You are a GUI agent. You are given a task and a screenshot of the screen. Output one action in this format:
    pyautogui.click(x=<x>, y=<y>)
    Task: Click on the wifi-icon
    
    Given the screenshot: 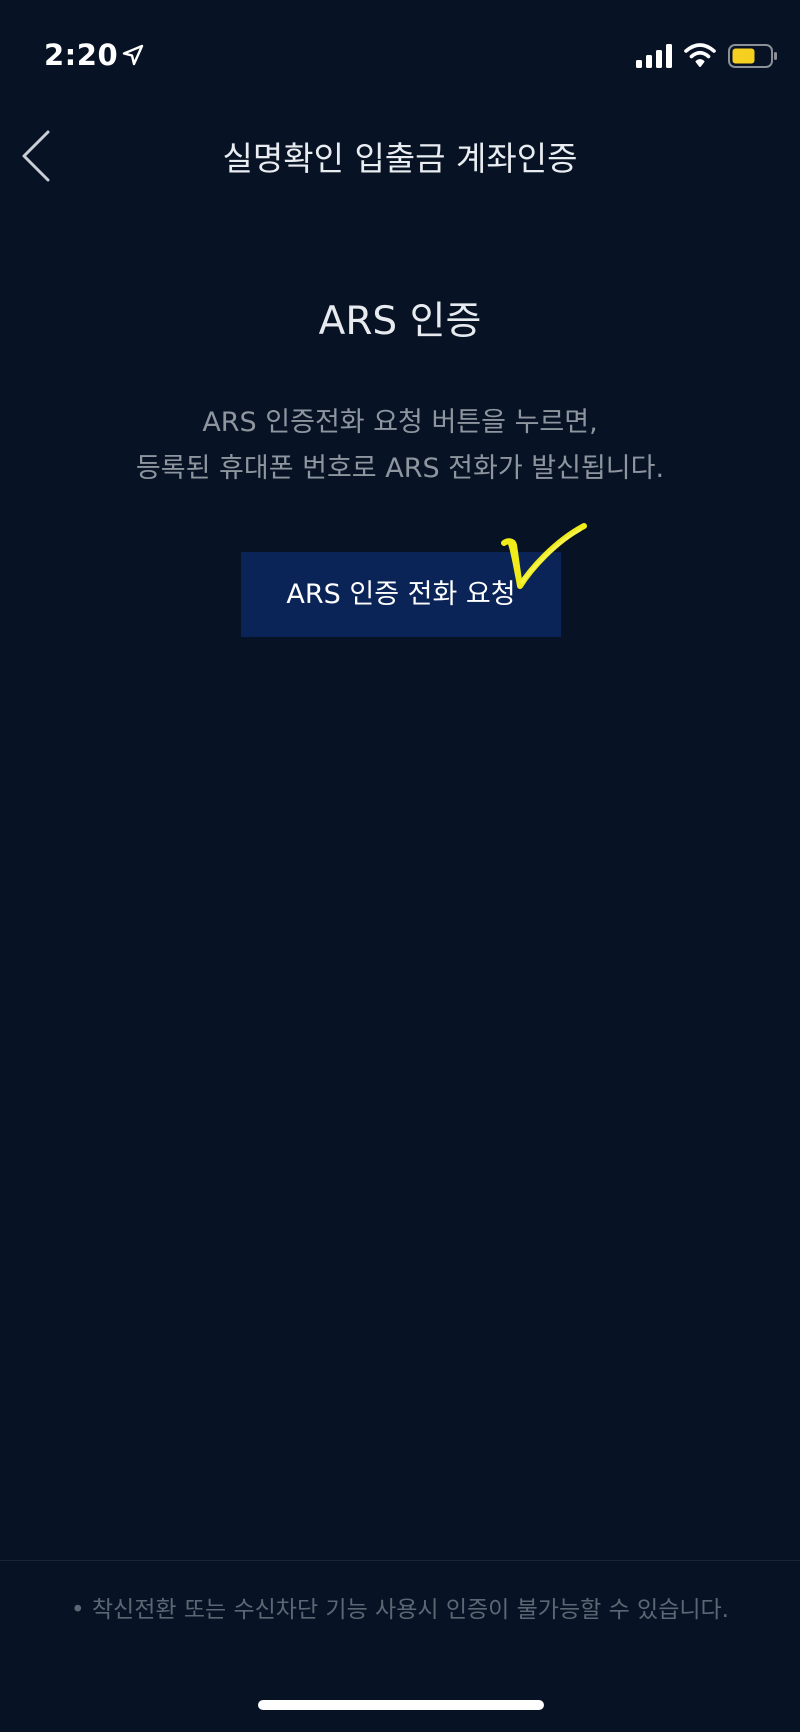 What is the action you would take?
    pyautogui.click(x=700, y=55)
    